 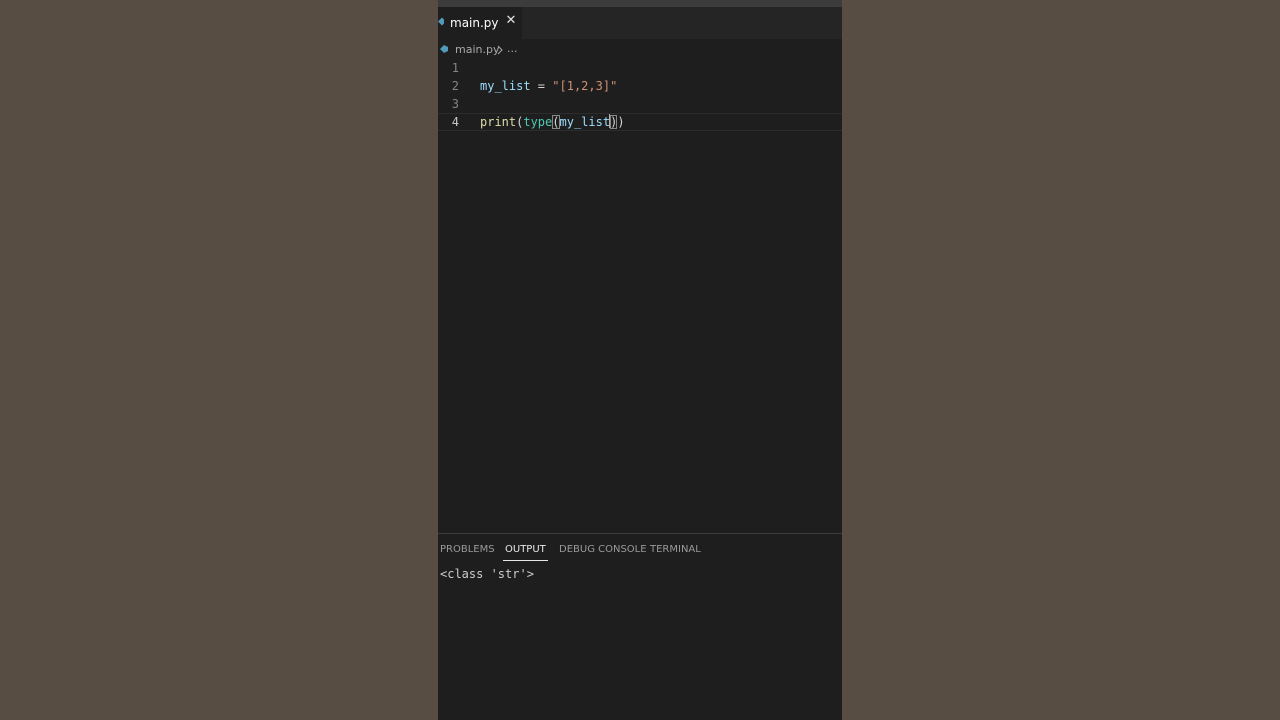 What do you see at coordinates (538, 122) in the screenshot?
I see `code-token-builtin: type` at bounding box center [538, 122].